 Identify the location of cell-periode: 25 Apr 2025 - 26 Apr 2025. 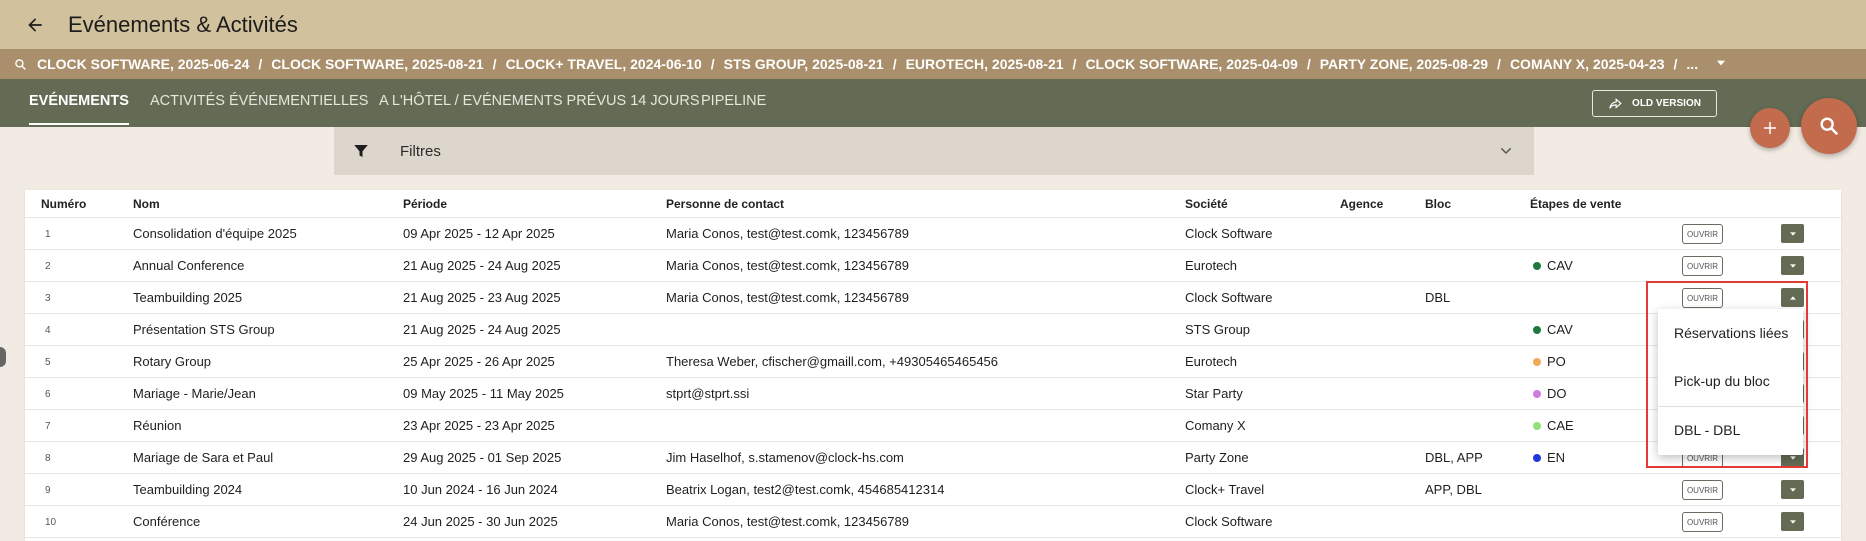
(479, 361).